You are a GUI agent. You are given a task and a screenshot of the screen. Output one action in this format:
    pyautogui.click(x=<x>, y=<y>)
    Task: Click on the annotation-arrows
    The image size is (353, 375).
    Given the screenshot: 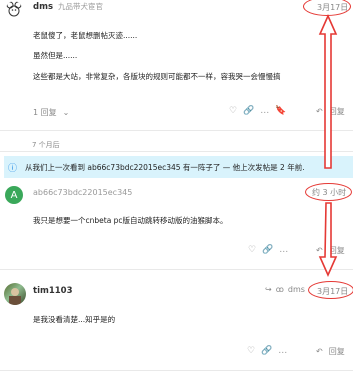 What is the action you would take?
    pyautogui.click(x=328, y=145)
    